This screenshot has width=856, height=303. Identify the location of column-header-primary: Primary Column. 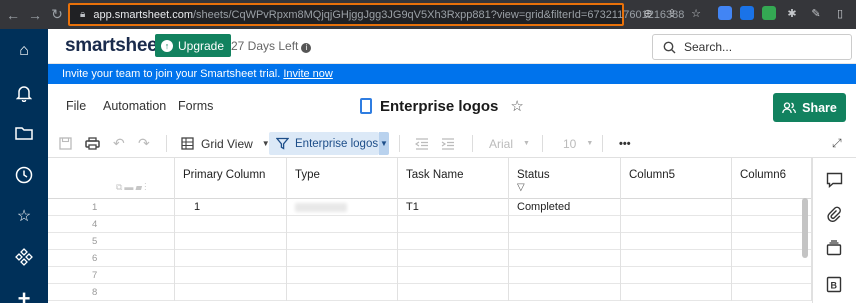
(231, 178).